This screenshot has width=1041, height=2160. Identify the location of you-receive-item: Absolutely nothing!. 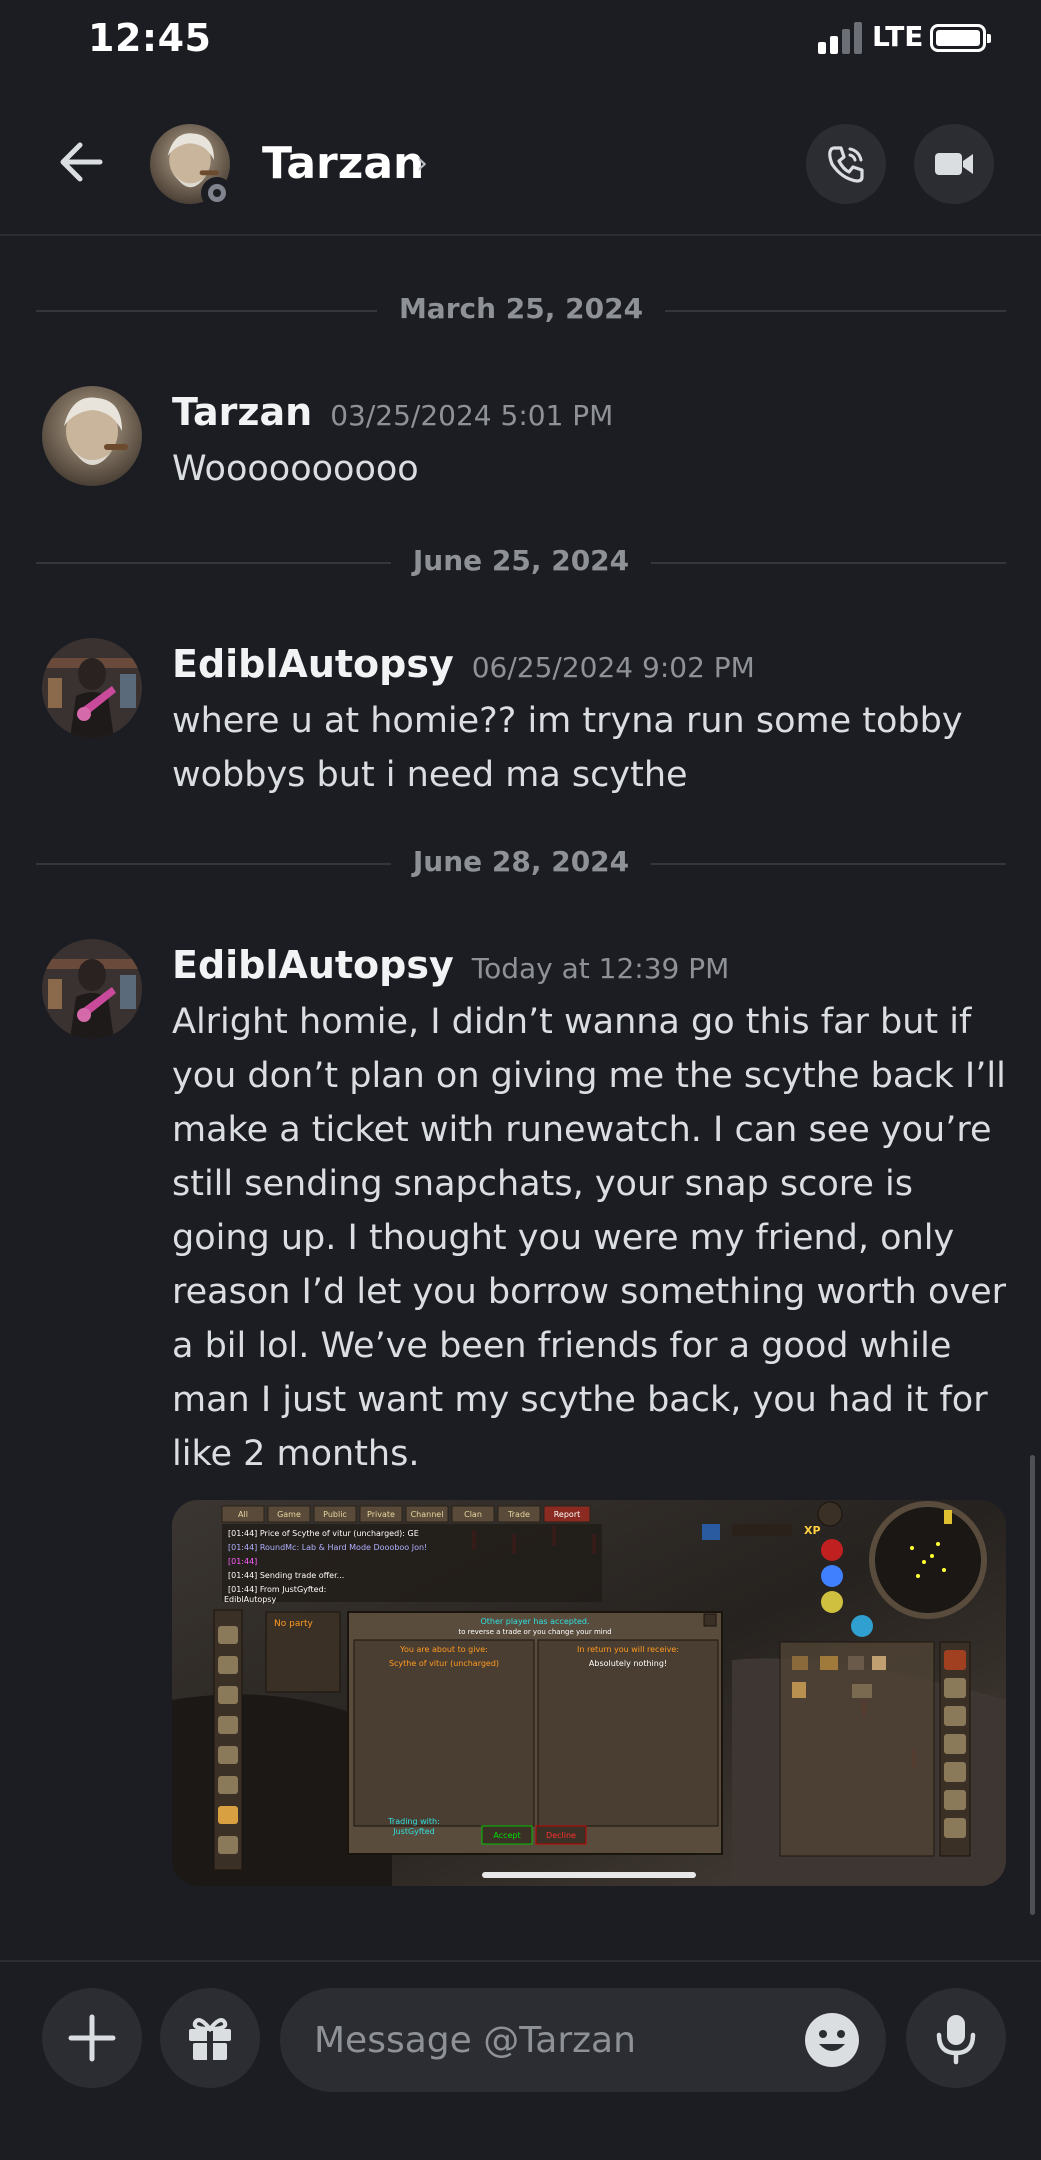
(628, 1663).